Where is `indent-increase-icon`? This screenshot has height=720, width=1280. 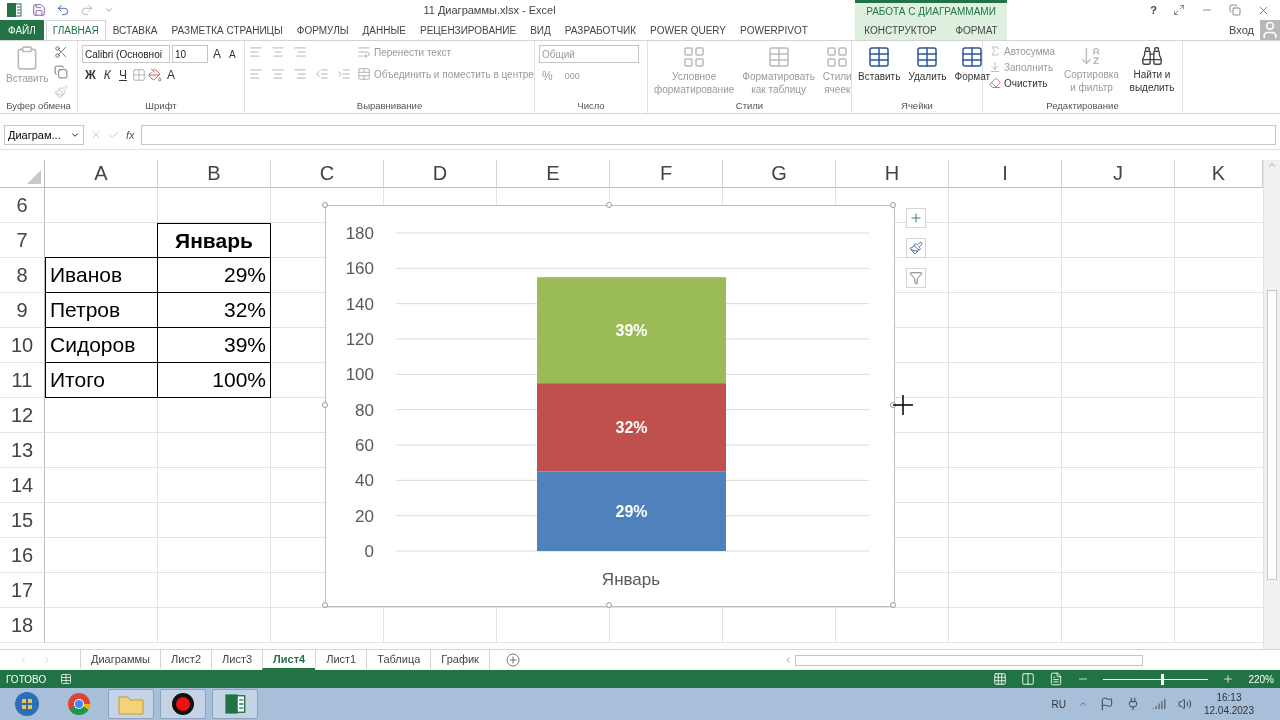
indent-increase-icon is located at coordinates (344, 74).